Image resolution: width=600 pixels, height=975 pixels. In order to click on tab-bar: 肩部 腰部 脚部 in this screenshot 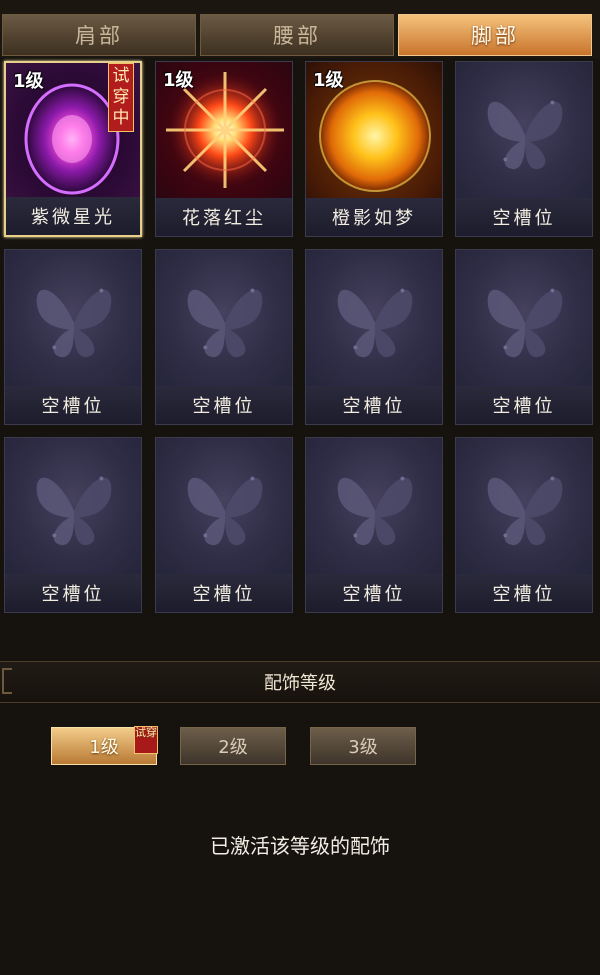, I will do `click(300, 29)`.